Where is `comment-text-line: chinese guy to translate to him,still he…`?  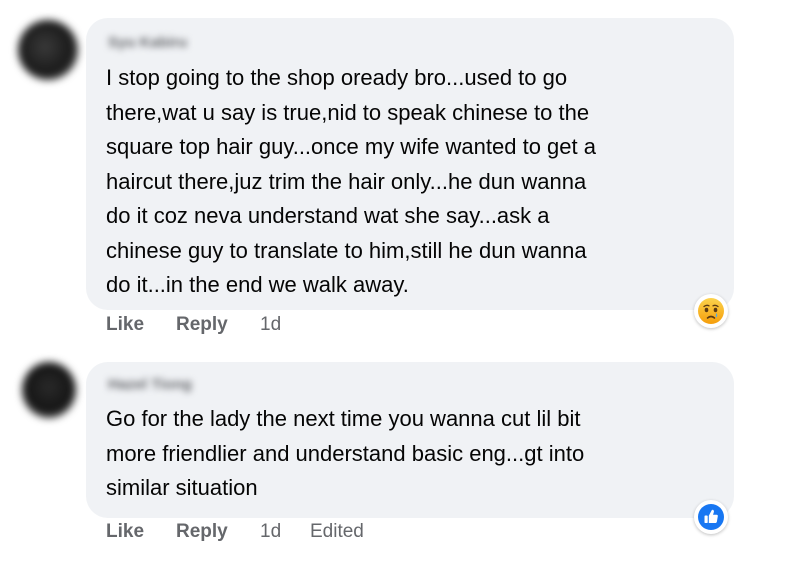
comment-text-line: chinese guy to translate to him,still he… is located at coordinates (346, 250).